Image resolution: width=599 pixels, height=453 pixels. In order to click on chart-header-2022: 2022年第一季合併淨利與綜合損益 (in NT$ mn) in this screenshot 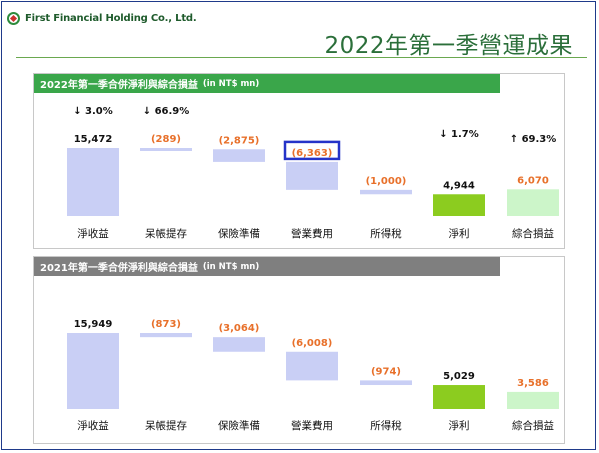, I will do `click(267, 83)`.